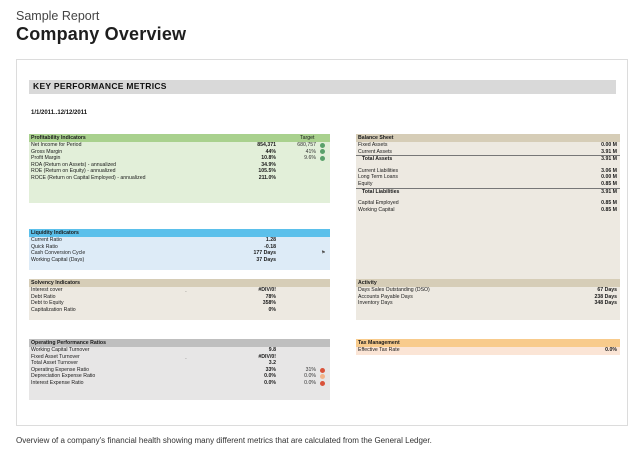  What do you see at coordinates (310, 151) in the screenshot?
I see `profitability-target: 41%` at bounding box center [310, 151].